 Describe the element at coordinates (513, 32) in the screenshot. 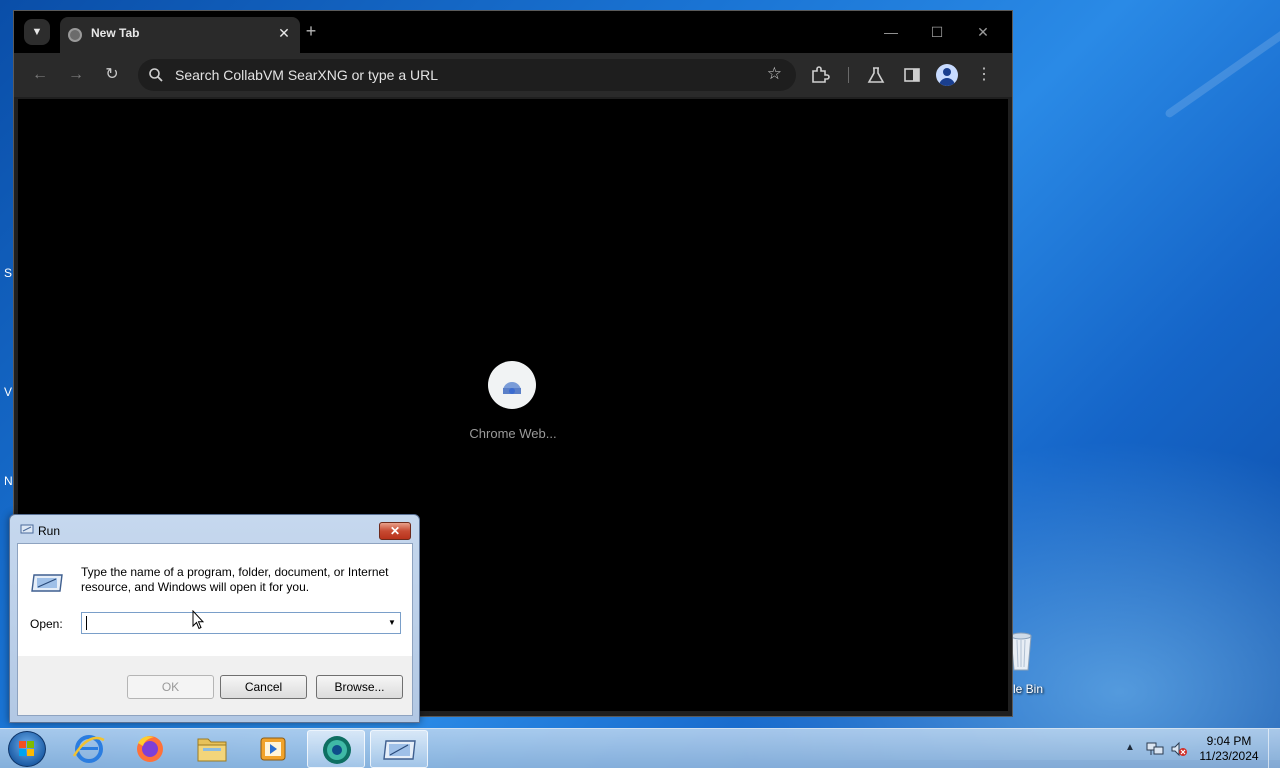

I see `tab-strip: ▼ New Tab ✕ + — ☐ ✕` at that location.